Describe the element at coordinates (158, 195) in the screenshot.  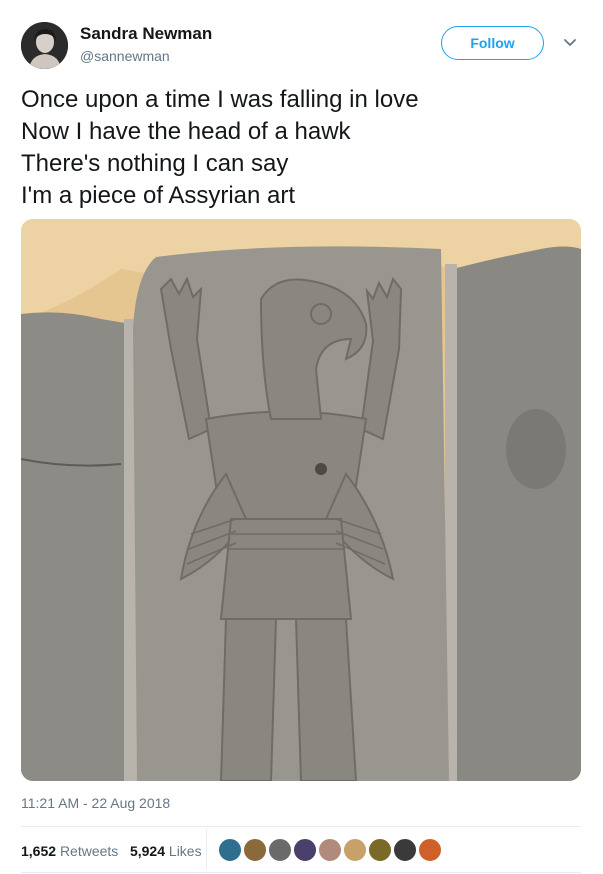
I see `tweet-line: I'm a piece of Assyrian art` at that location.